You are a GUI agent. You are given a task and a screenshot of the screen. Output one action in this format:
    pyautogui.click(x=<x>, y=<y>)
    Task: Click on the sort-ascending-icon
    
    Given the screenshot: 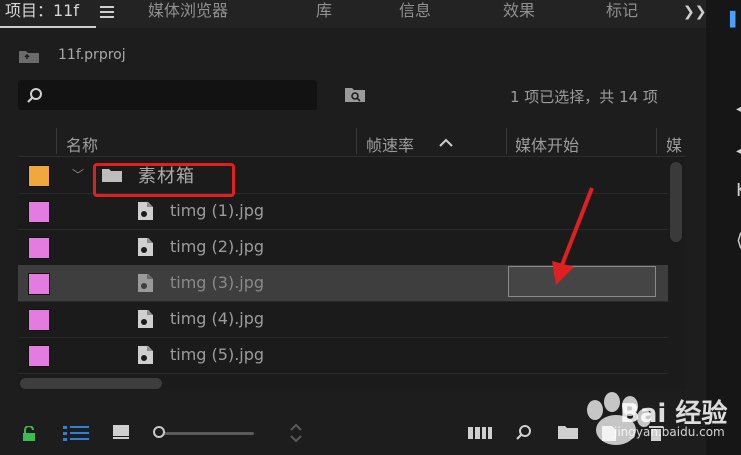 What is the action you would take?
    pyautogui.click(x=446, y=143)
    